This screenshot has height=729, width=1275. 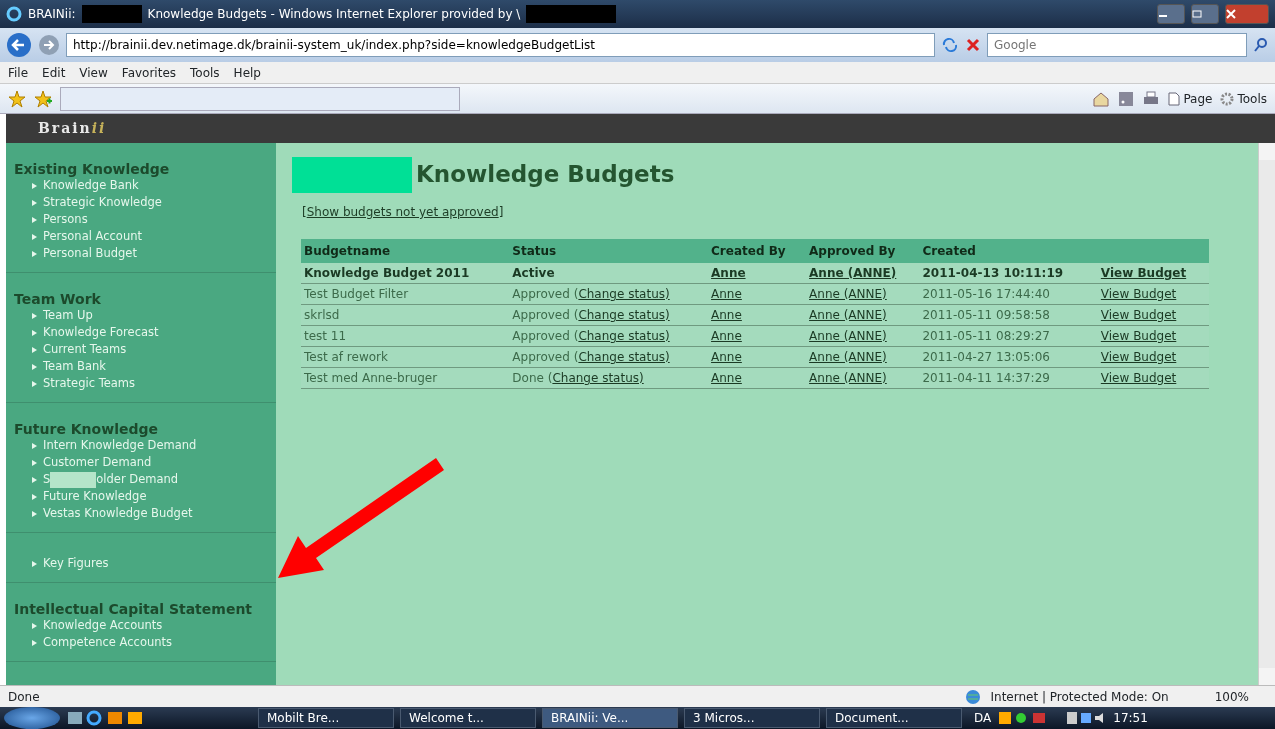 What do you see at coordinates (1079, 697) in the screenshot?
I see `security-zone: Internet | Protected Mode: On` at bounding box center [1079, 697].